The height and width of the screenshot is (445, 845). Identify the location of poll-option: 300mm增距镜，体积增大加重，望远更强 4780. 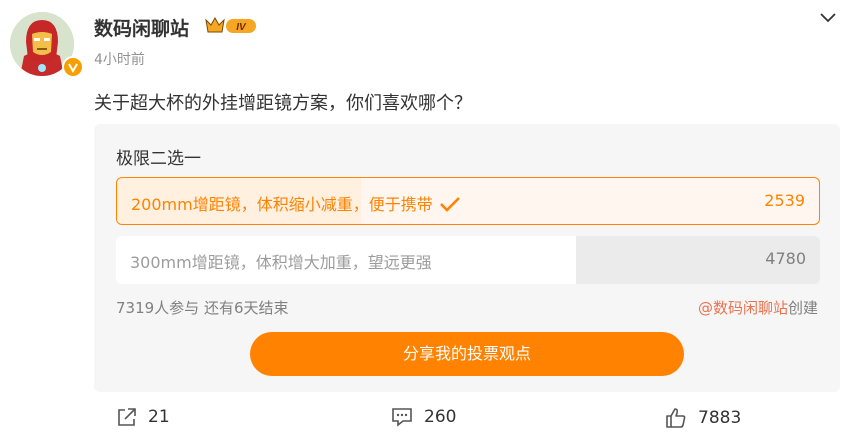
(468, 260).